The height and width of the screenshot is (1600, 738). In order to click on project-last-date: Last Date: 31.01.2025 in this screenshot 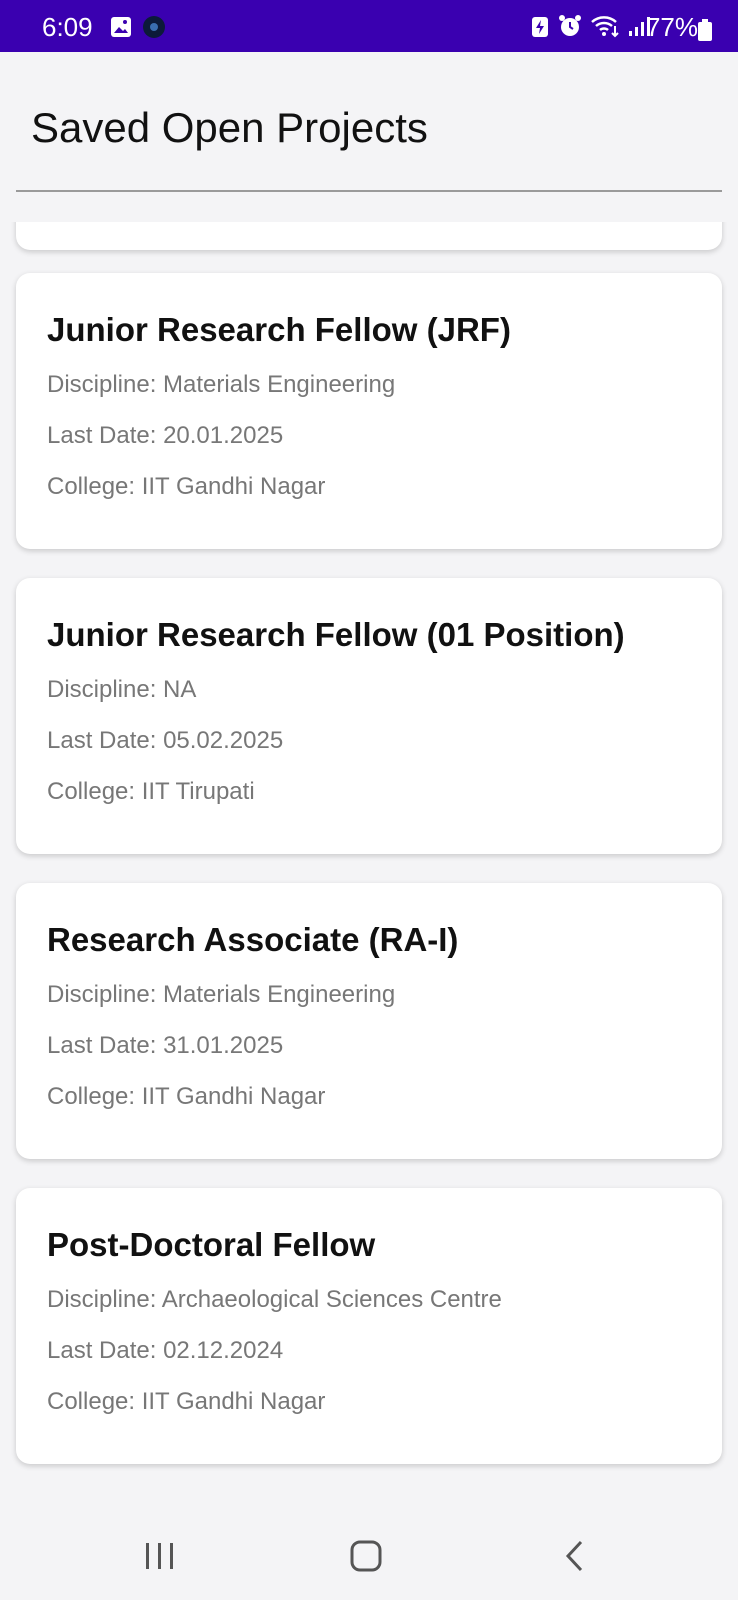, I will do `click(165, 1045)`.